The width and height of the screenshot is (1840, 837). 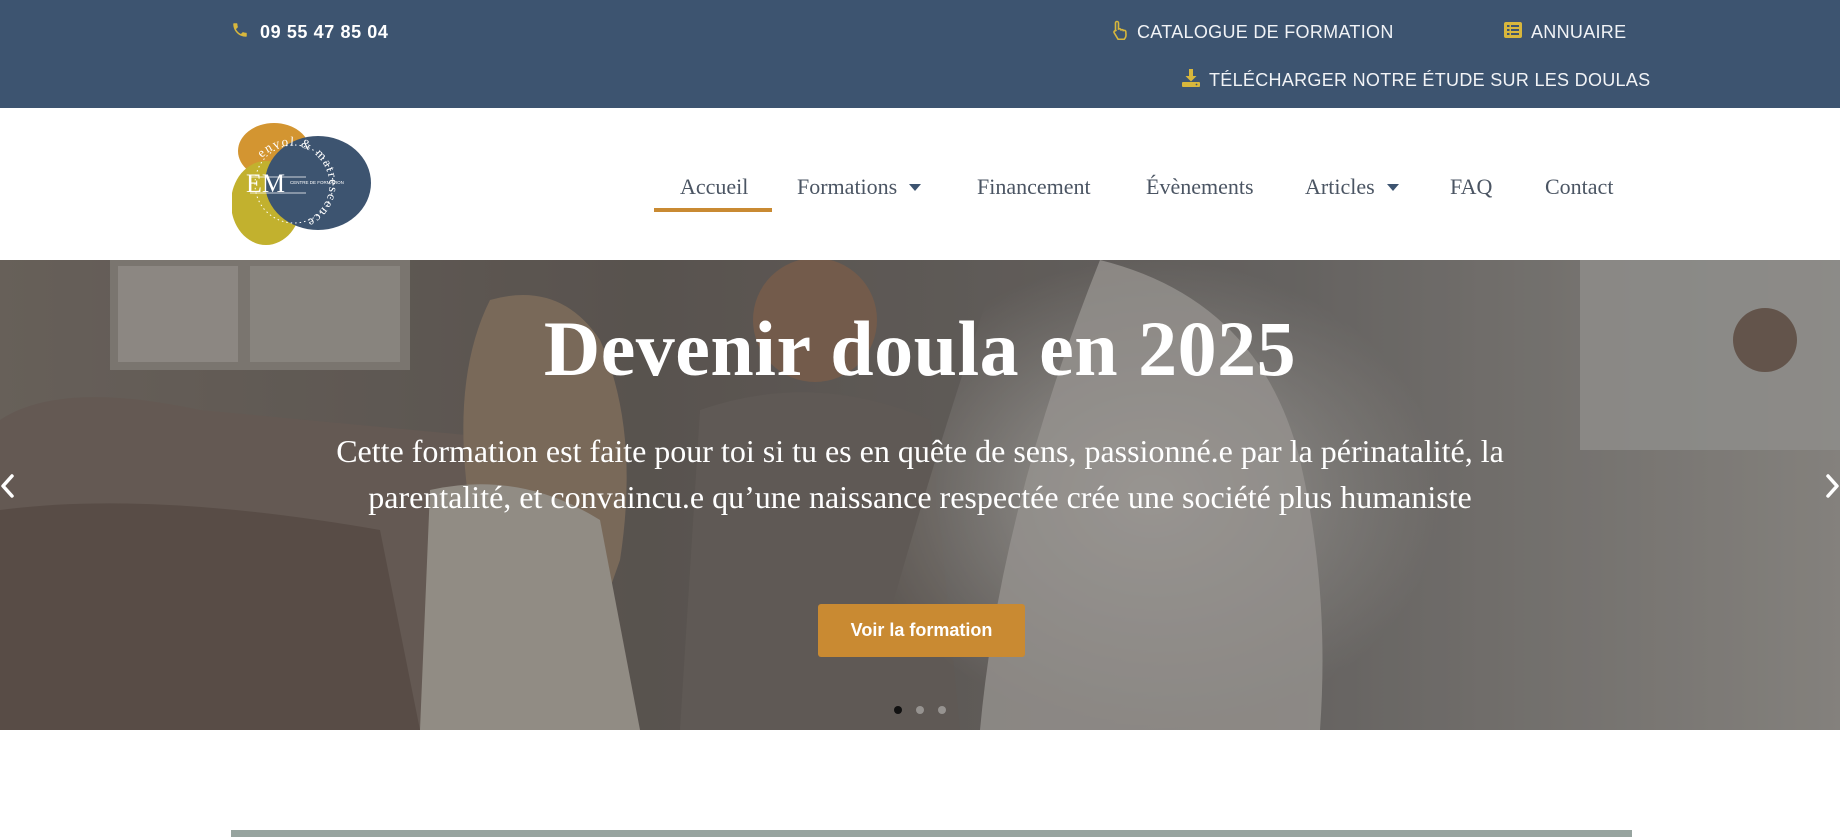 I want to click on nav-contact: Contact, so click(x=1579, y=187).